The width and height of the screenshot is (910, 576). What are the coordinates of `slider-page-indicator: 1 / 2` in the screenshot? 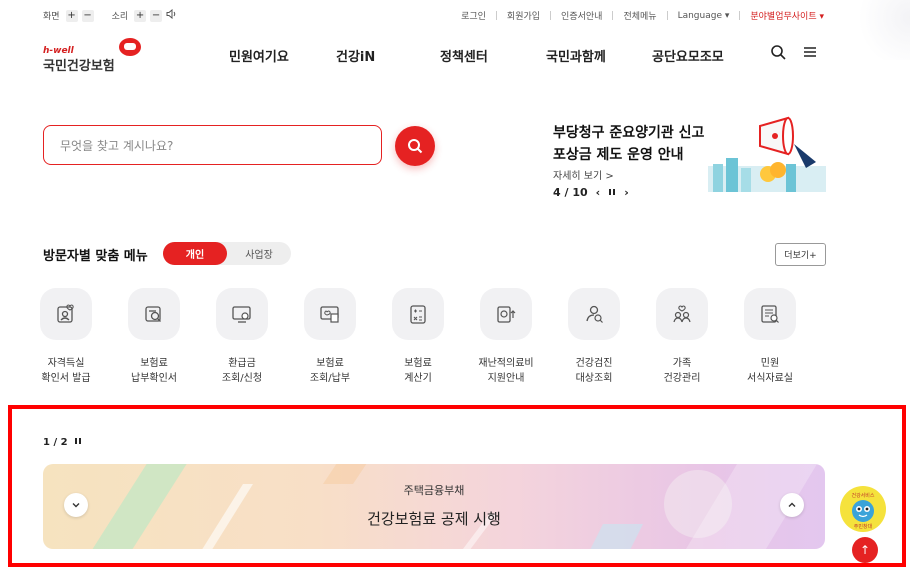 It's located at (55, 442).